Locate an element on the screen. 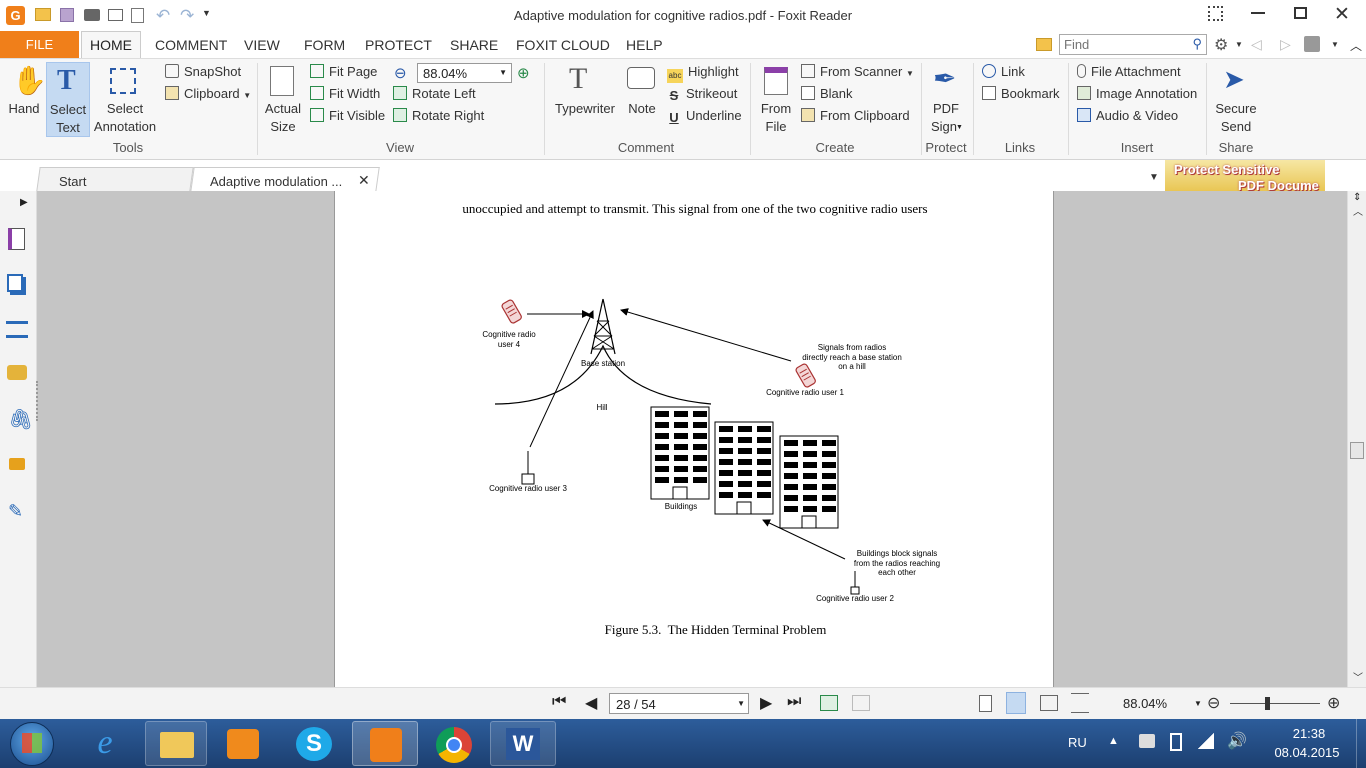 The height and width of the screenshot is (768, 1366). rotate-left-button: Rotate Left is located at coordinates (434, 93).